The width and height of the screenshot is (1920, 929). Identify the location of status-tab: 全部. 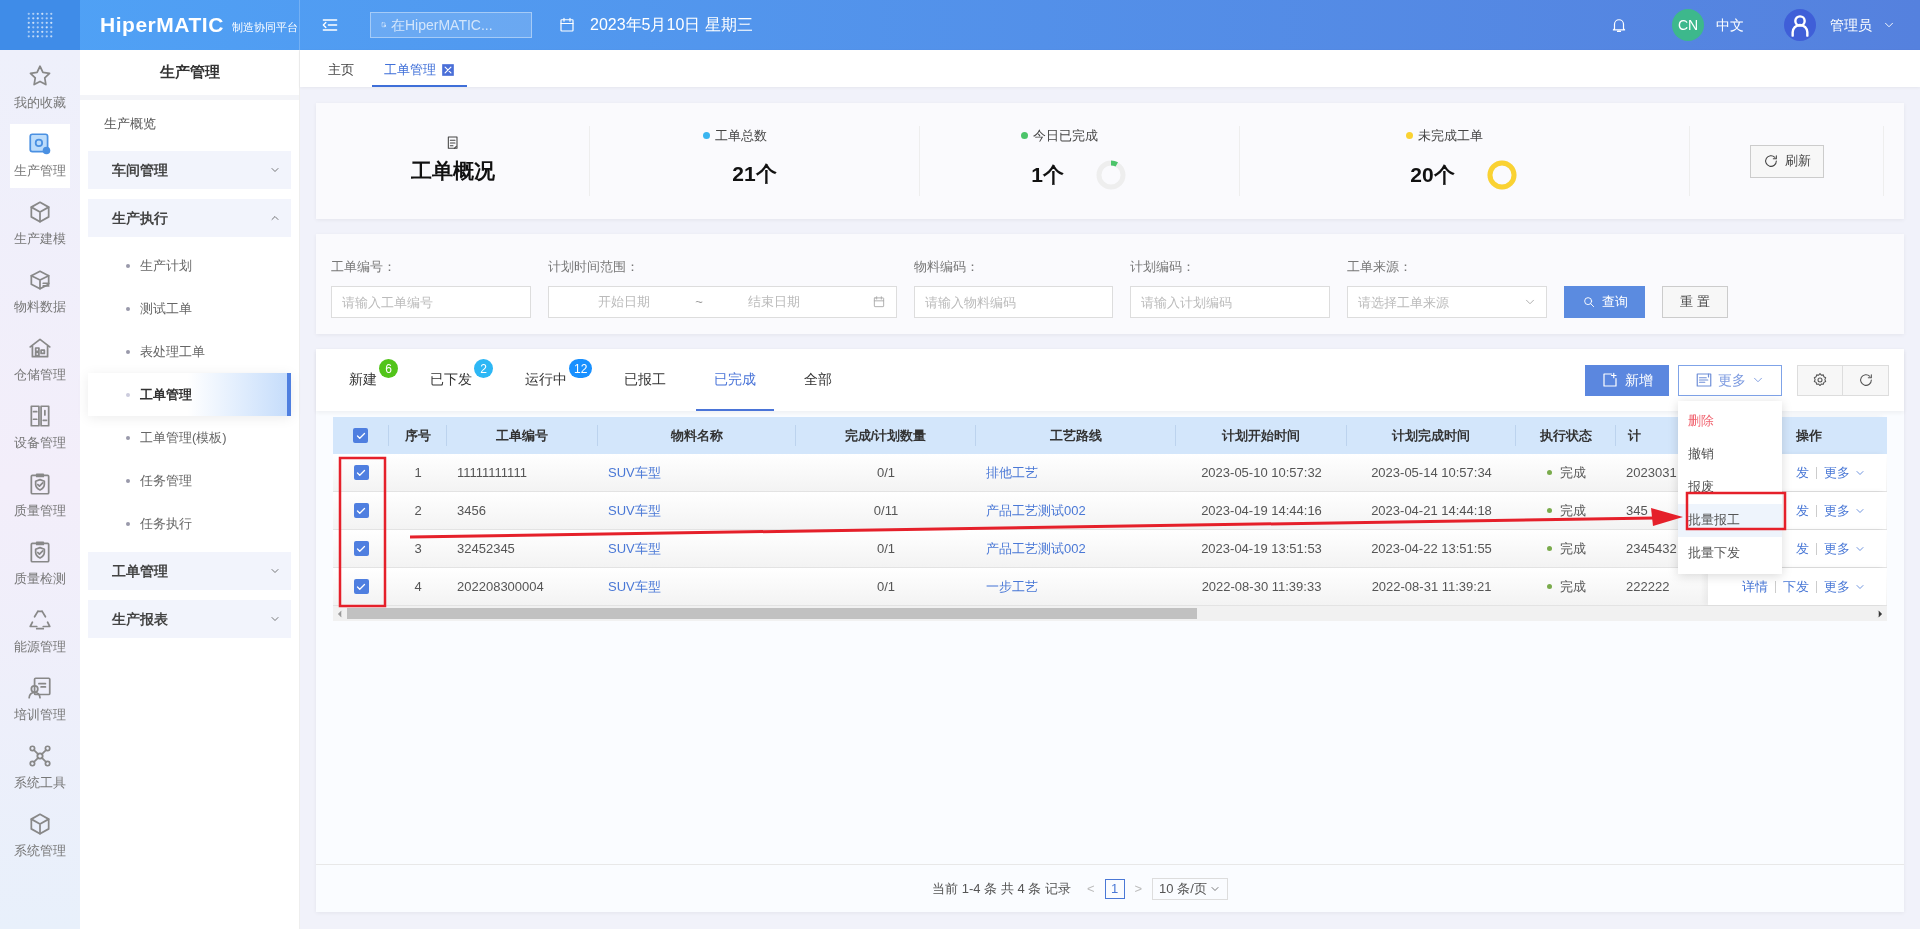
(818, 380).